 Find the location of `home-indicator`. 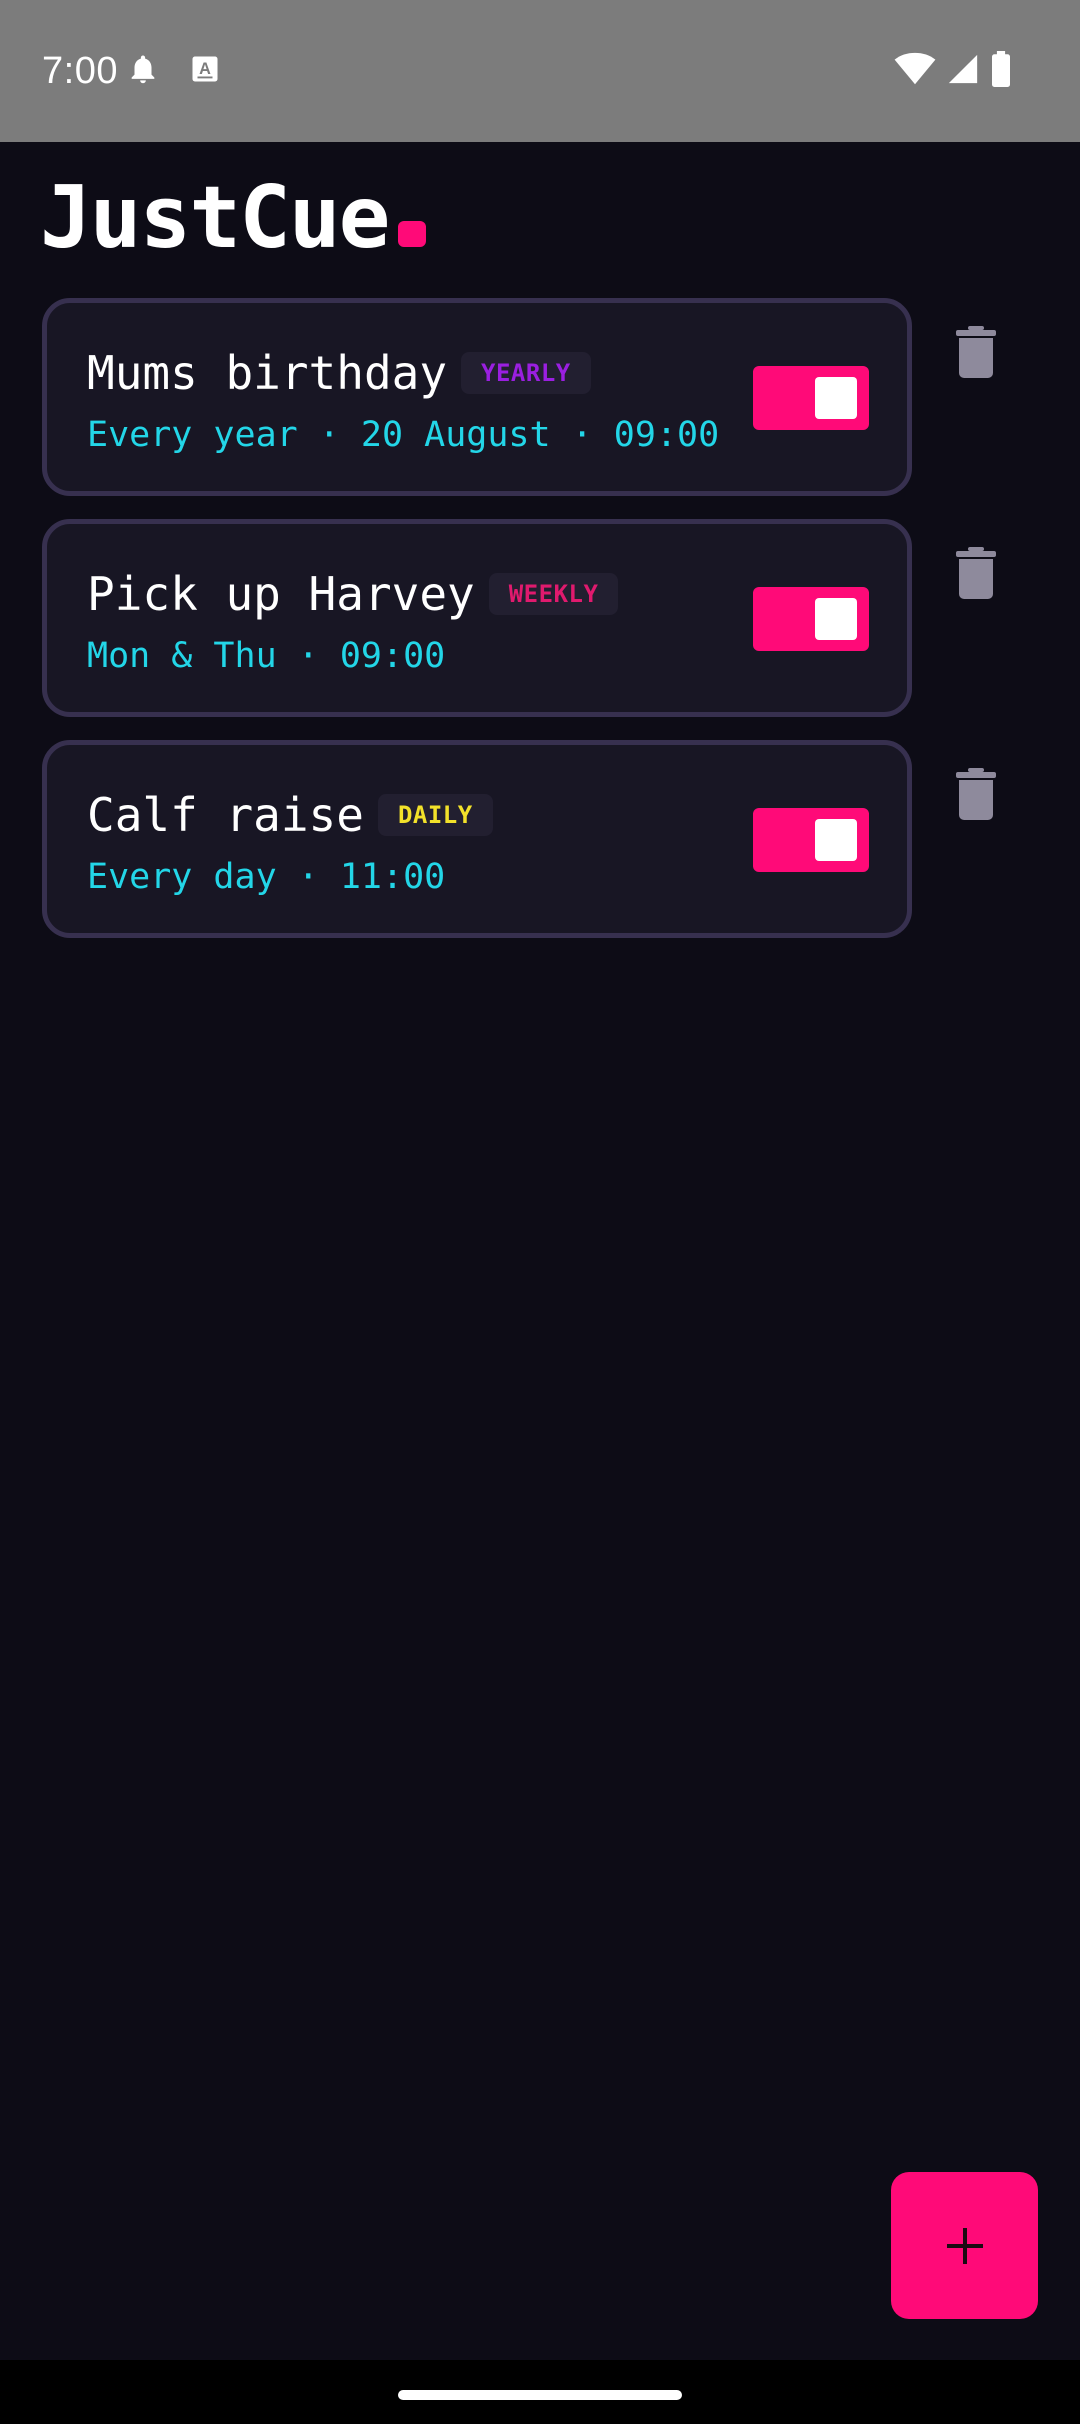

home-indicator is located at coordinates (540, 2395).